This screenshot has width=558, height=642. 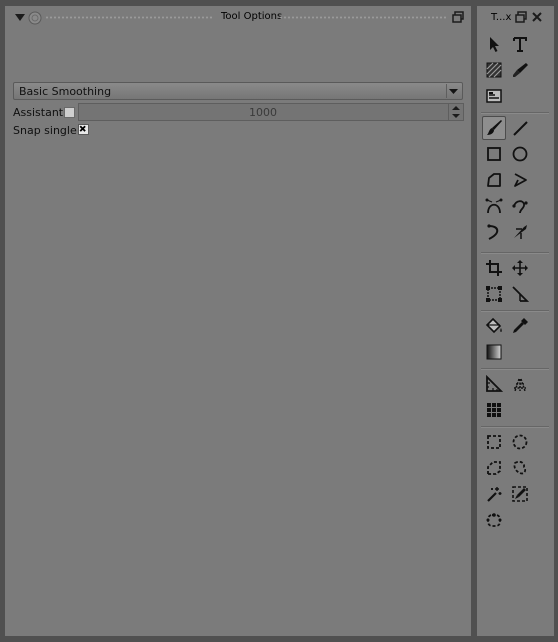 I want to click on bezier-curve-icon, so click(x=494, y=206).